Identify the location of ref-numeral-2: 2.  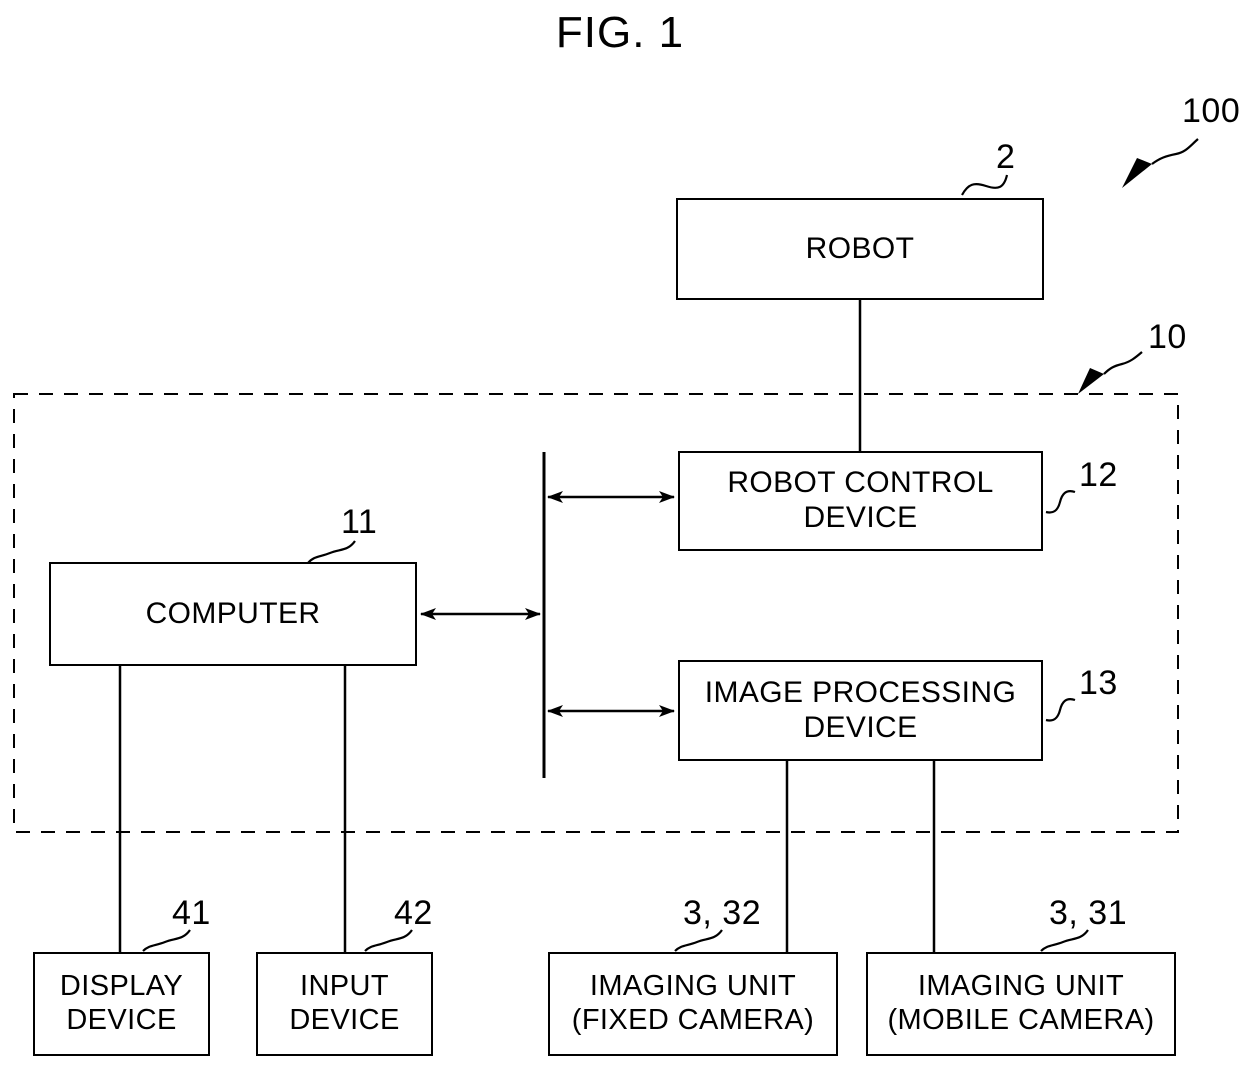
(1006, 157).